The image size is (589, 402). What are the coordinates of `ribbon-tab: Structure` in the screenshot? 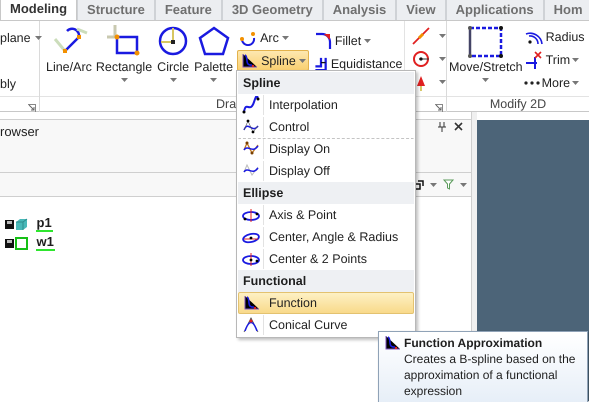 It's located at (116, 10).